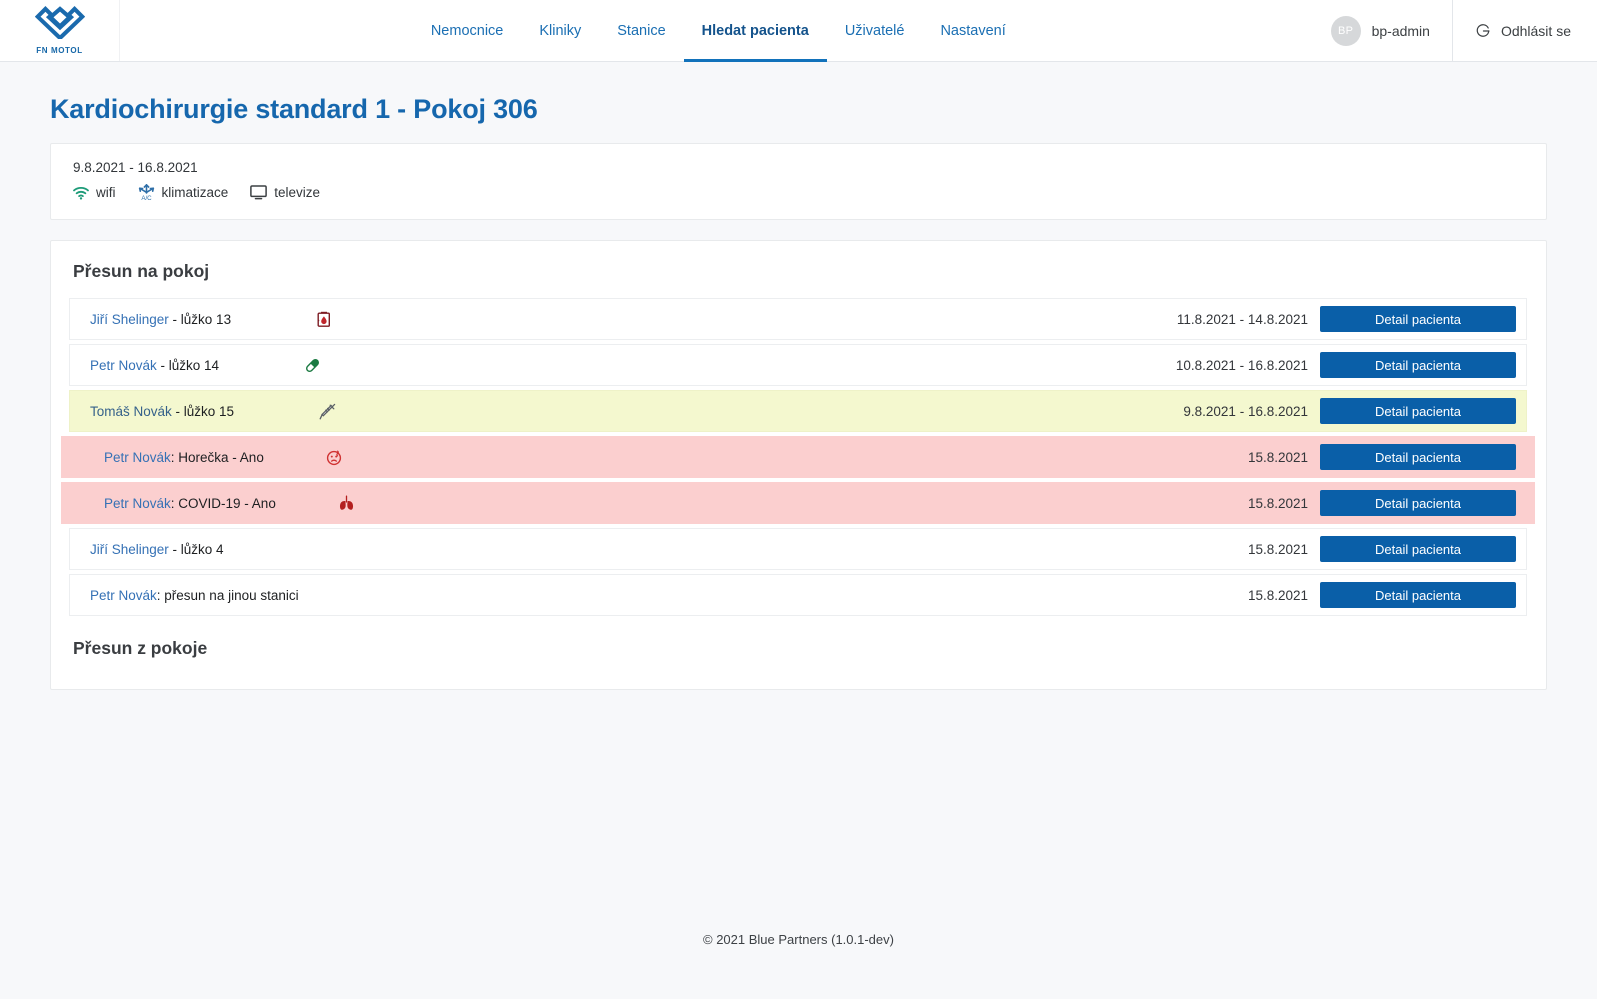 The height and width of the screenshot is (999, 1597). What do you see at coordinates (1345, 30) in the screenshot?
I see `avatar: BP` at bounding box center [1345, 30].